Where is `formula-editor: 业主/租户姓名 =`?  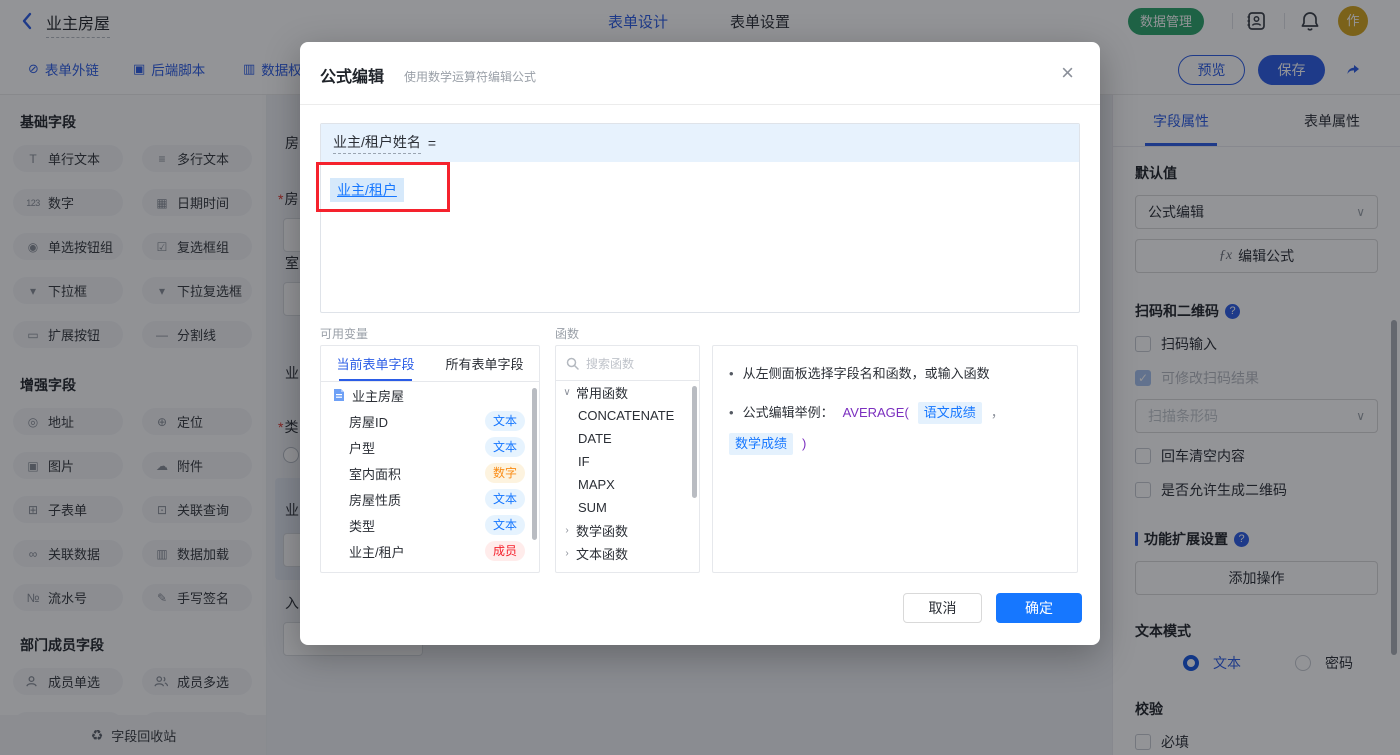 formula-editor: 业主/租户姓名 = is located at coordinates (700, 218).